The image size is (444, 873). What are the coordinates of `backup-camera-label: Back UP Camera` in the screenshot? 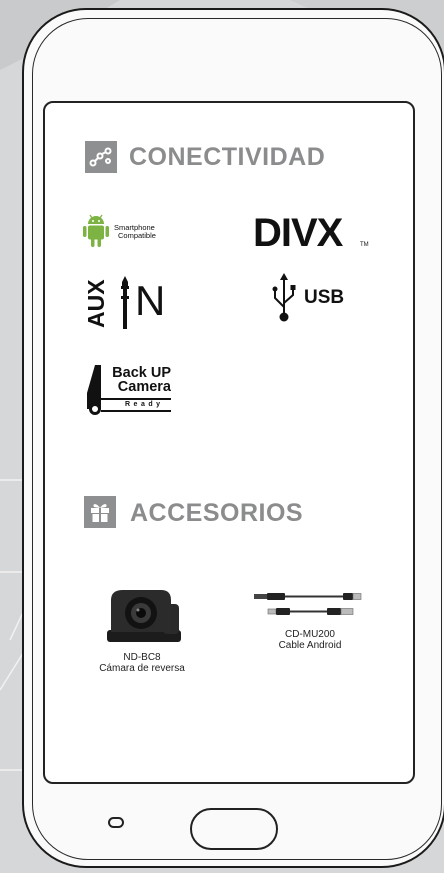 It's located at (138, 380).